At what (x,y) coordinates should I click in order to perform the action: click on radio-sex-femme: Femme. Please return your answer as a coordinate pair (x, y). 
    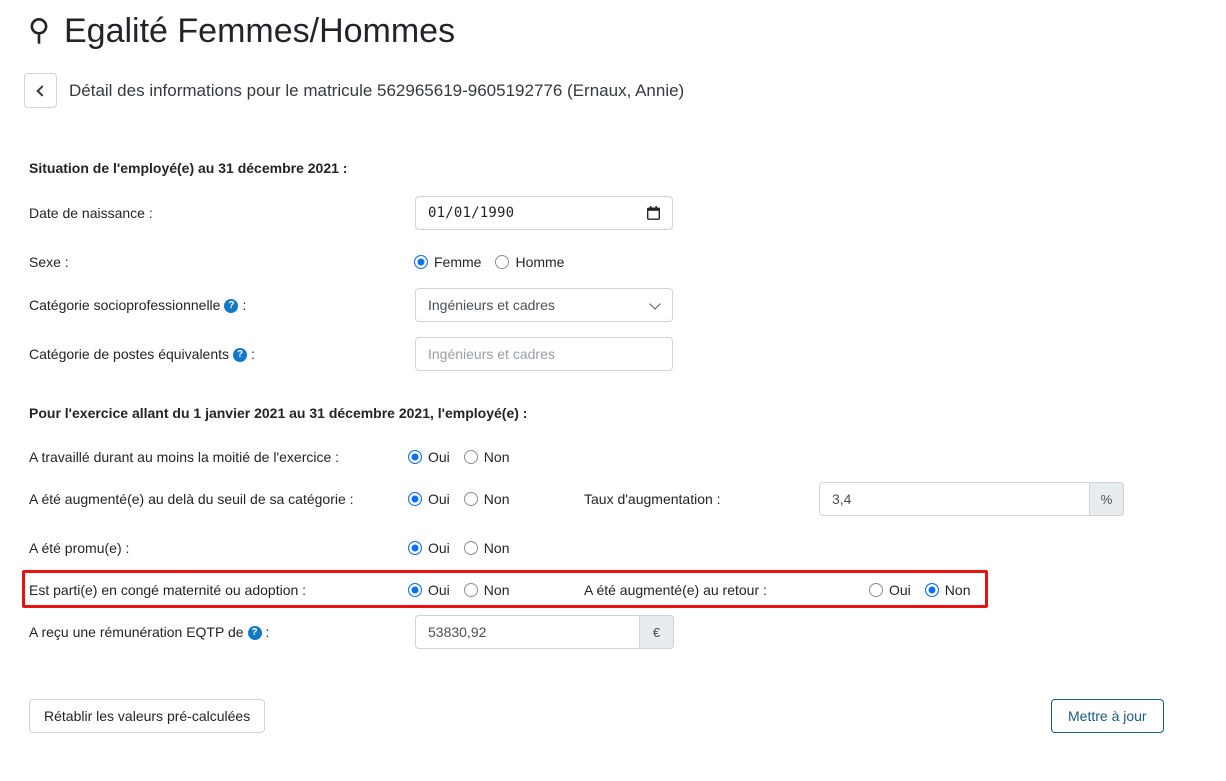
    Looking at the image, I should click on (447, 262).